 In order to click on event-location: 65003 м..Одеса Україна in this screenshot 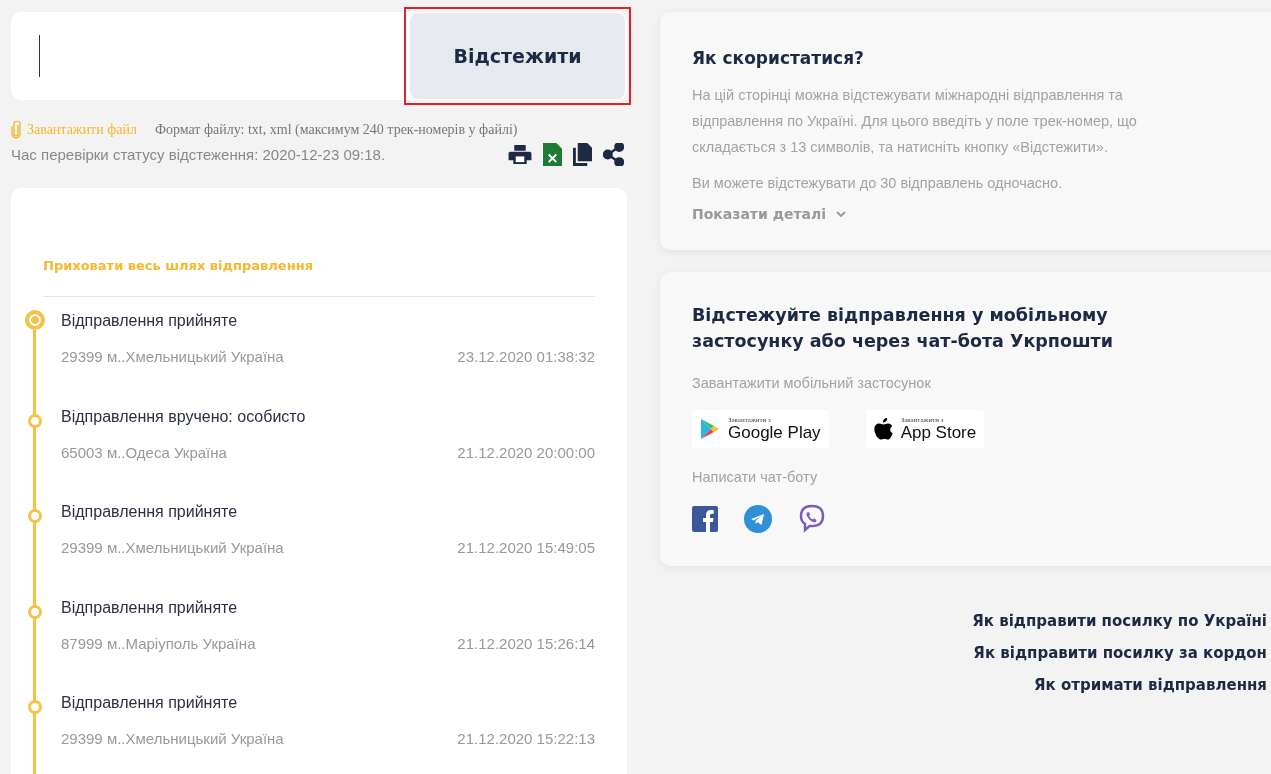, I will do `click(144, 452)`.